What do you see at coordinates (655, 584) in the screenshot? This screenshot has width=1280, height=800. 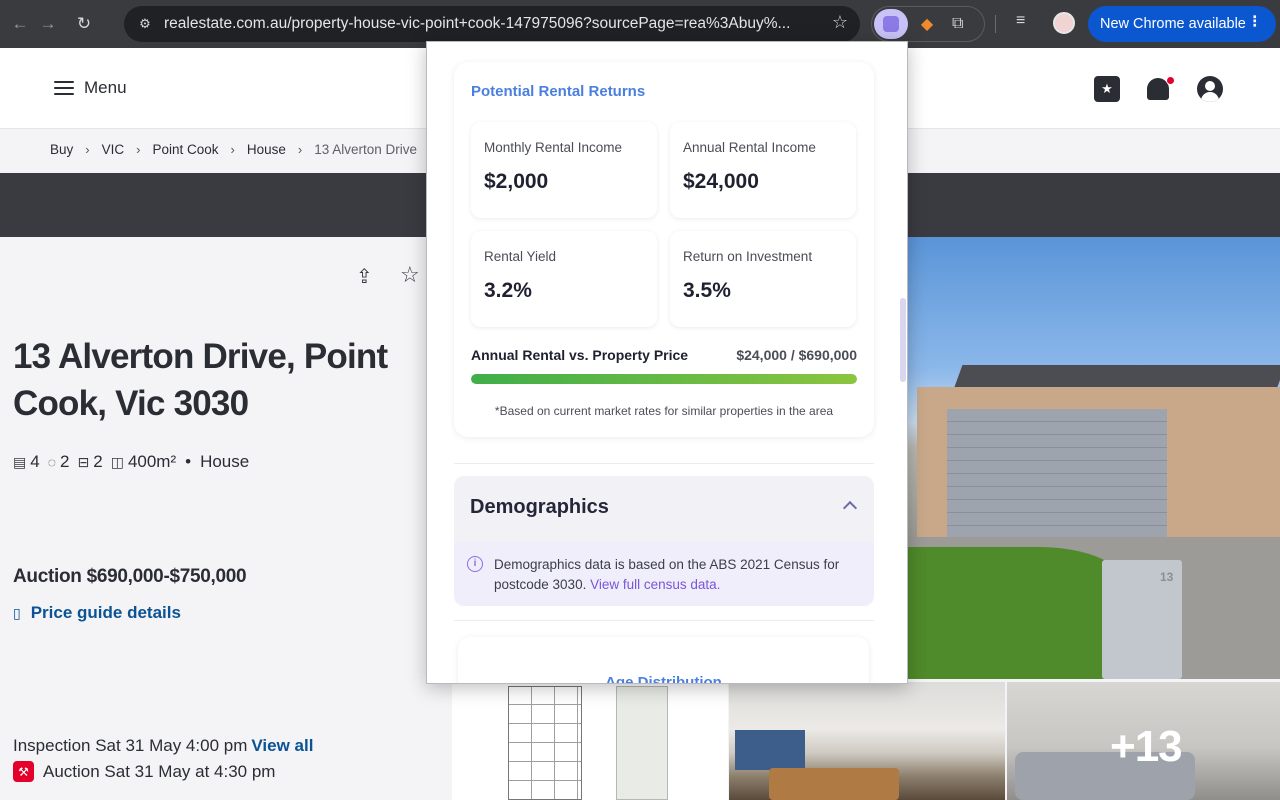 I see `view-census-link: View full census data.` at bounding box center [655, 584].